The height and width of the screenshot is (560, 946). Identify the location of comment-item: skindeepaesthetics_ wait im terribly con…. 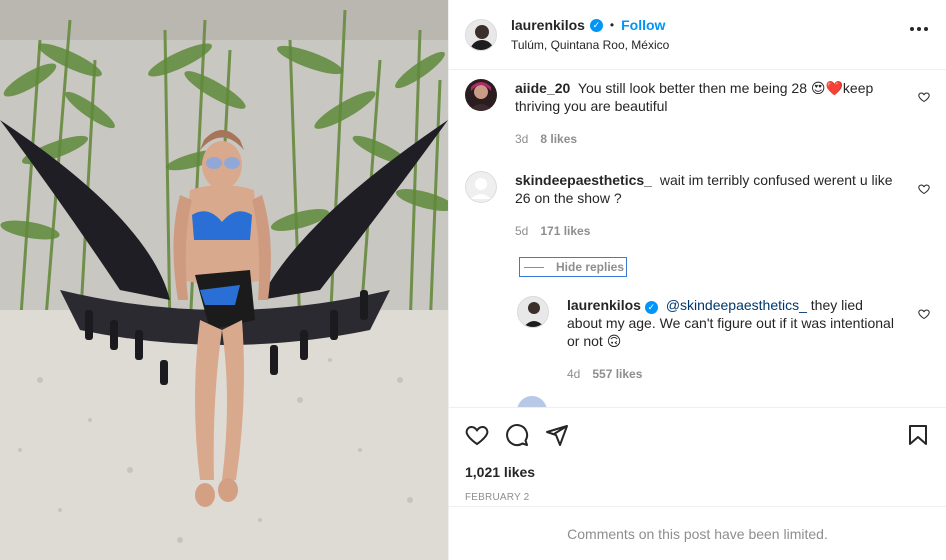
(697, 204).